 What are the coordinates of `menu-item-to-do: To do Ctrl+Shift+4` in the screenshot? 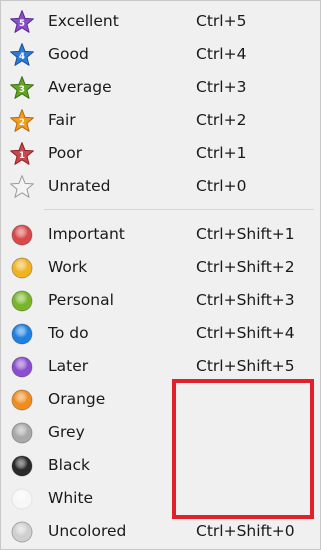 It's located at (160, 333).